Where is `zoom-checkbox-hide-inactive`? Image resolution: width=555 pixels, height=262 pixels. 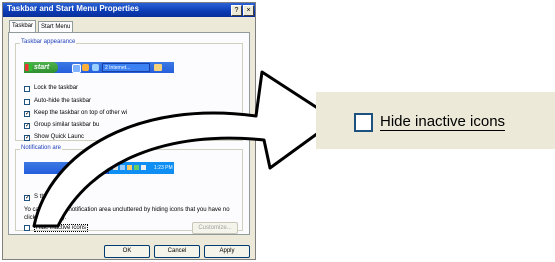
zoom-checkbox-hide-inactive is located at coordinates (363, 122).